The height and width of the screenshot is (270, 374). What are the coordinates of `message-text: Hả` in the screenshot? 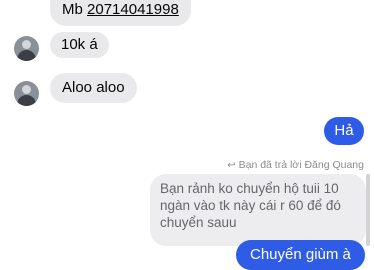 It's located at (344, 130).